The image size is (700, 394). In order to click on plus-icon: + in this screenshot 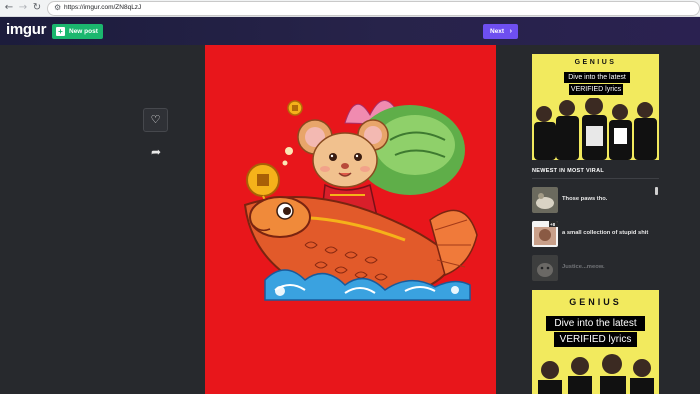, I will do `click(60, 31)`.